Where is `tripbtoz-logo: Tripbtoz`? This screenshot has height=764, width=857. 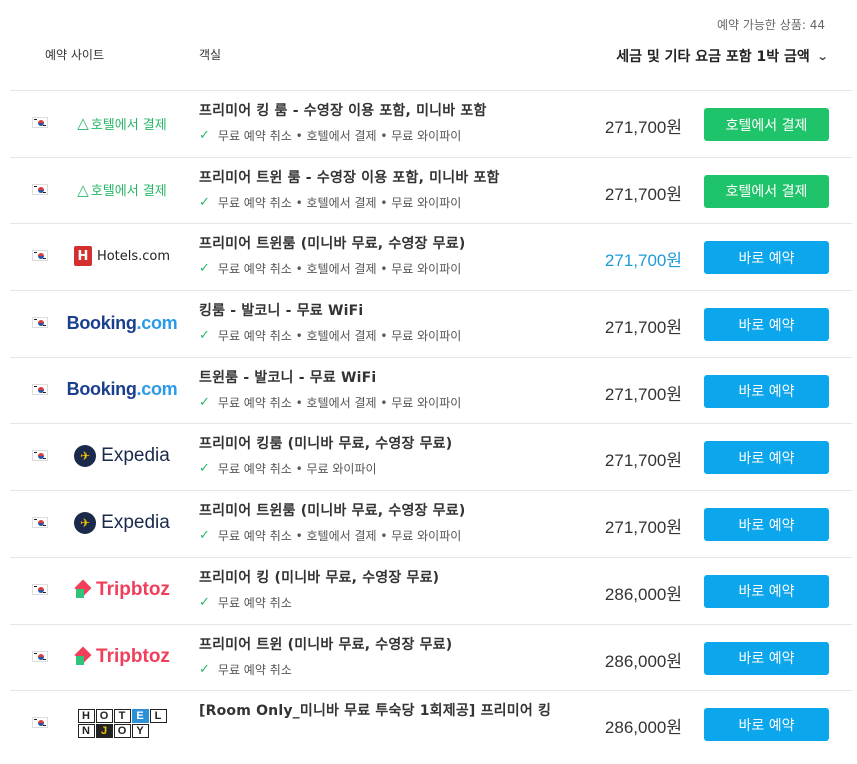
tripbtoz-logo: Tripbtoz is located at coordinates (122, 590).